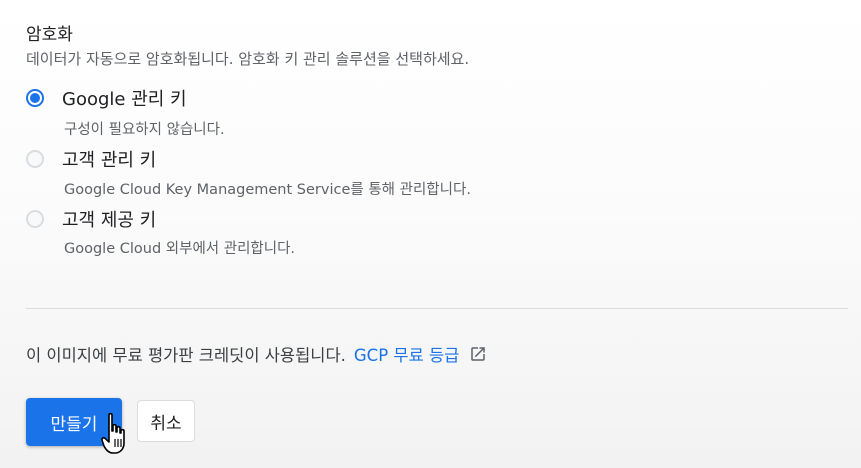 This screenshot has width=861, height=468. I want to click on radio-label-customer-supplied-key: 고객 제공 키, so click(109, 220).